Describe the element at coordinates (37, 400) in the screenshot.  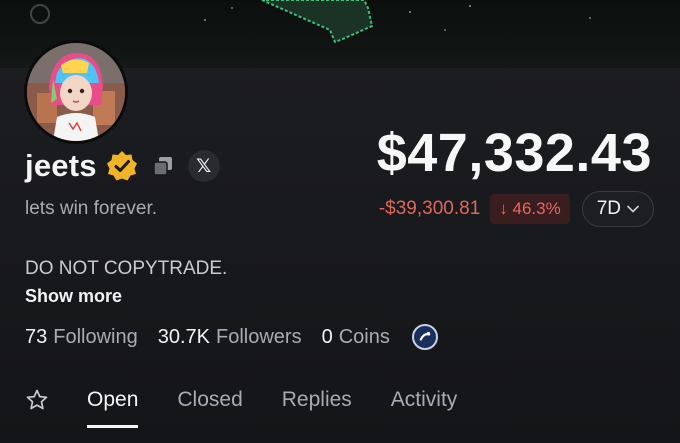
I see `star-icon` at that location.